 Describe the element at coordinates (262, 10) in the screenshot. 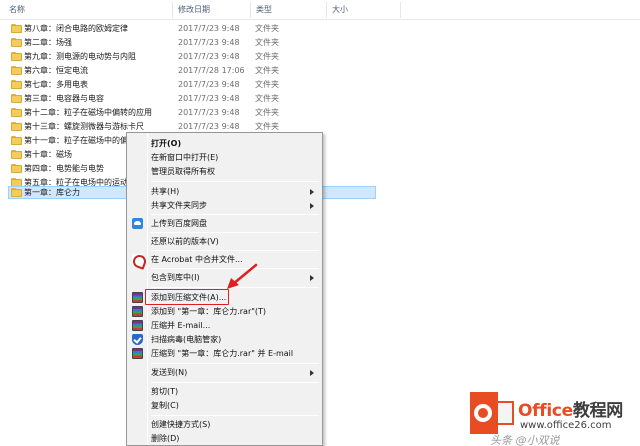

I see `column-type: 类型` at that location.